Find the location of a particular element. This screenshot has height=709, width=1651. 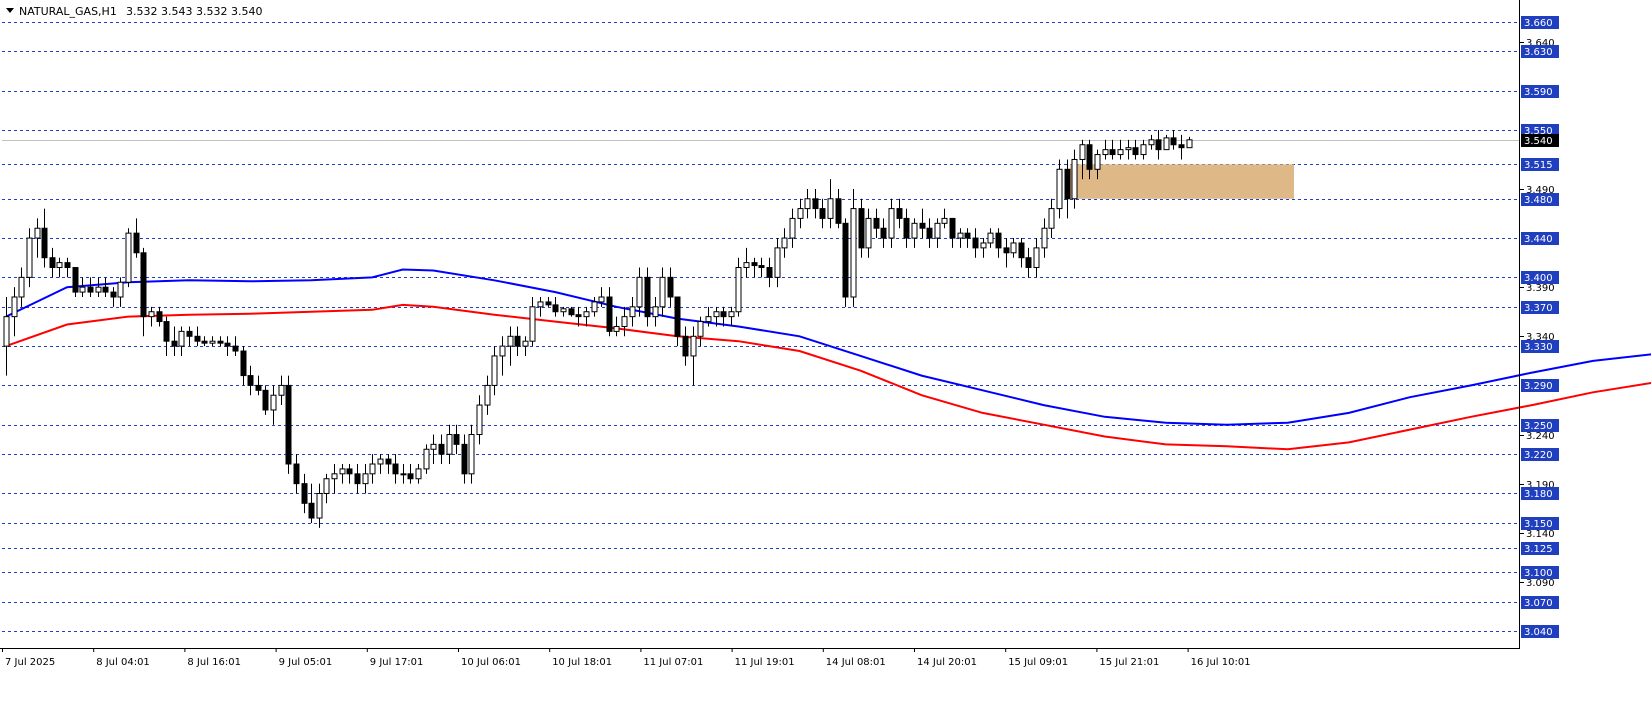

y-tick-label: 3.140 is located at coordinates (1540, 534).